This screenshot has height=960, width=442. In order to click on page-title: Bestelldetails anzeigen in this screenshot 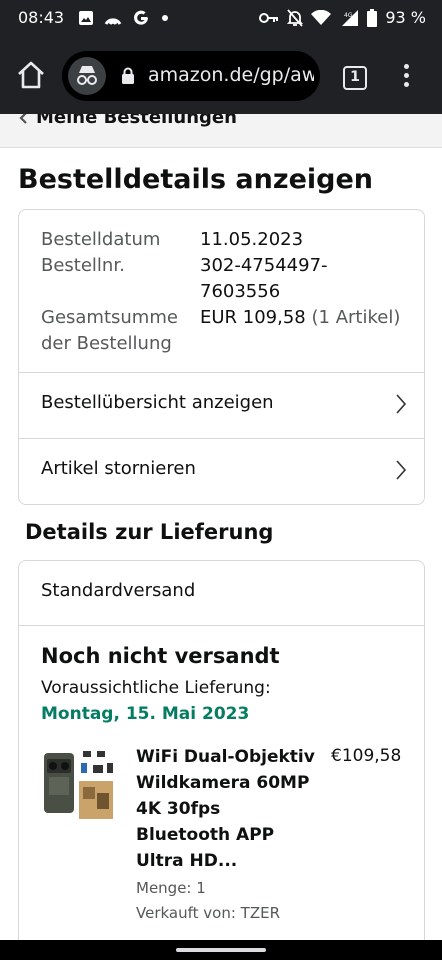, I will do `click(196, 179)`.